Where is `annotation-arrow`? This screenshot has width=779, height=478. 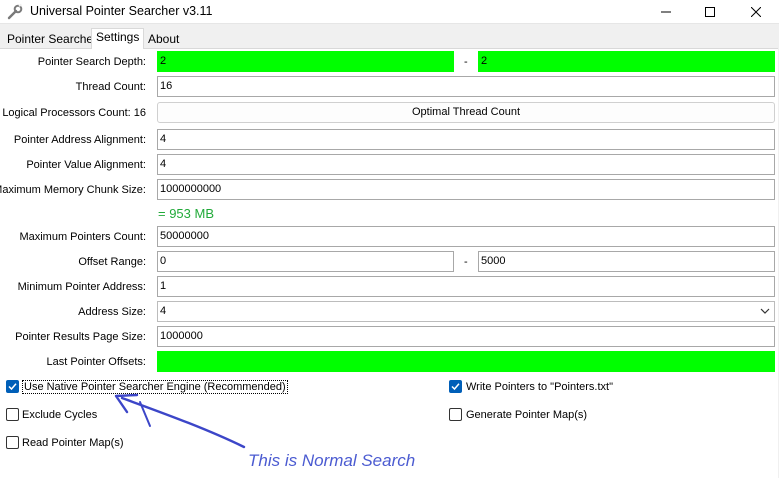 annotation-arrow is located at coordinates (180, 421).